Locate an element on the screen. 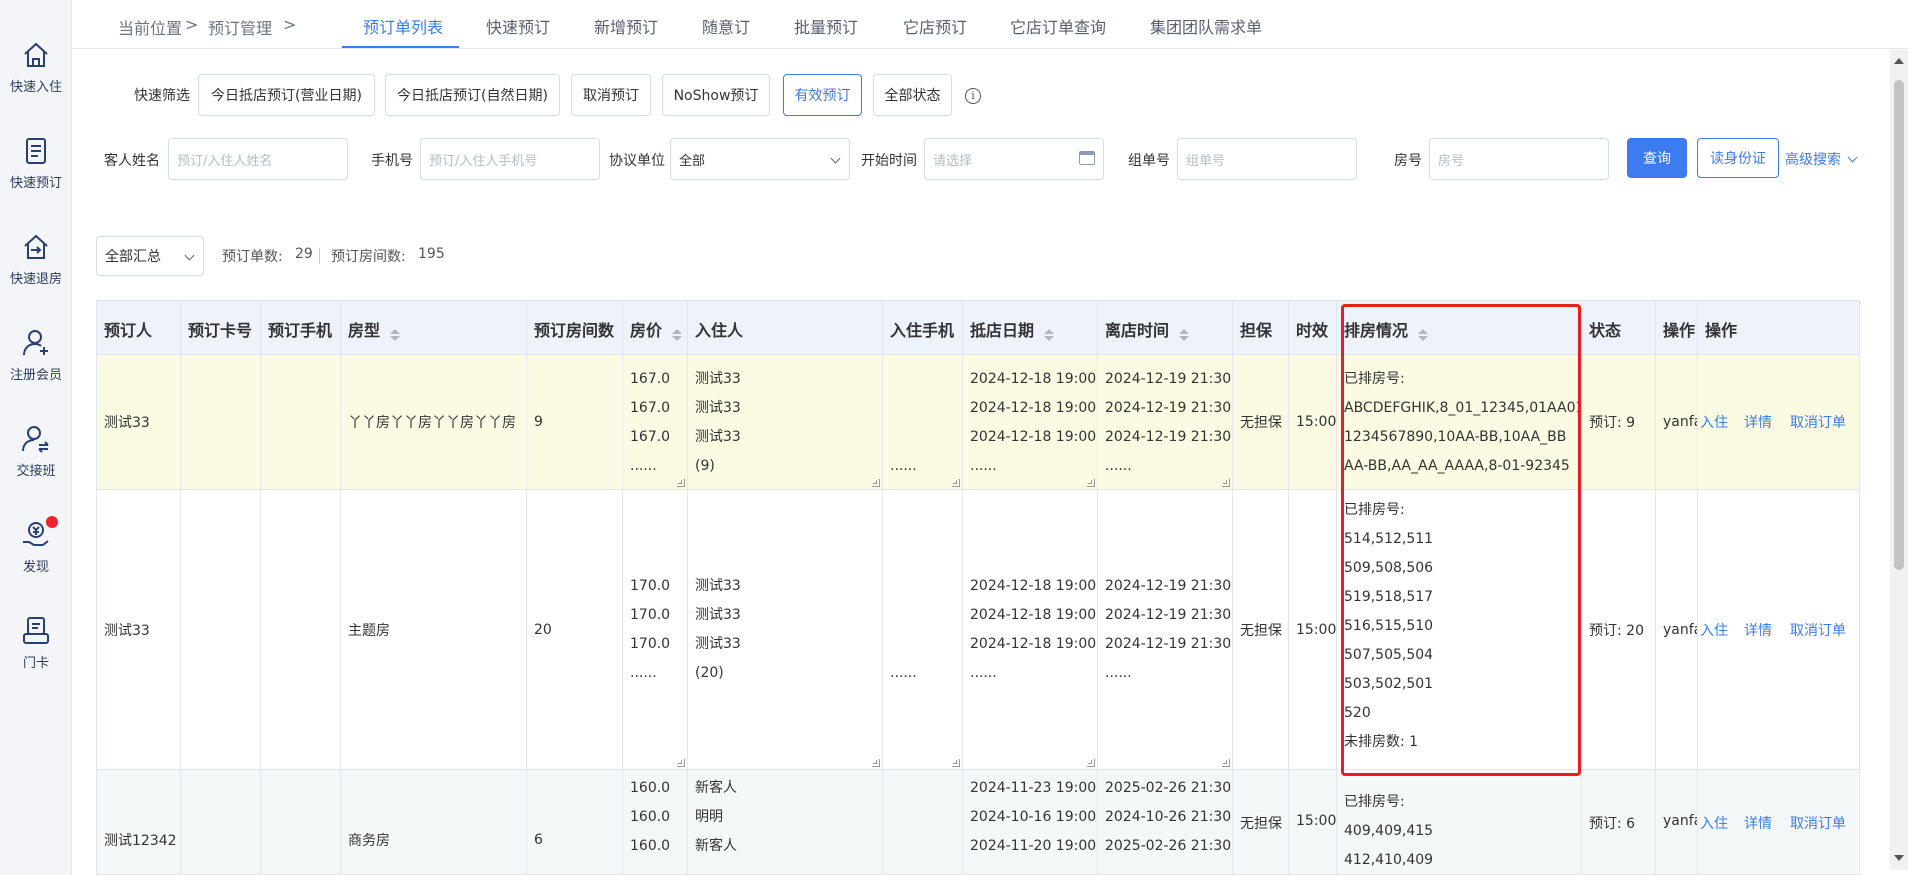  col-header-arrangement: 排房情况 is located at coordinates (1459, 328).